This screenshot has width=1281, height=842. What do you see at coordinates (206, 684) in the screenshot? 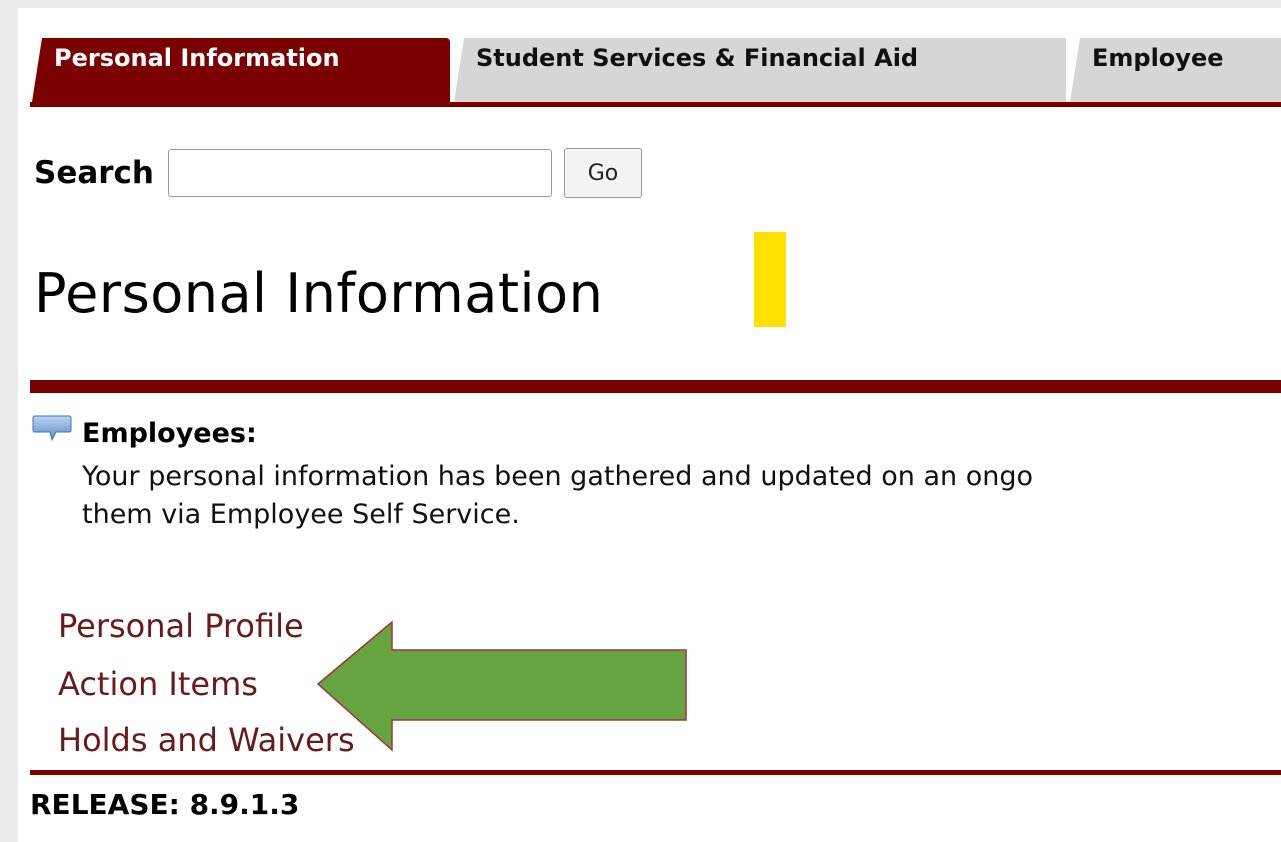
I see `link-action-items: Action Items` at bounding box center [206, 684].